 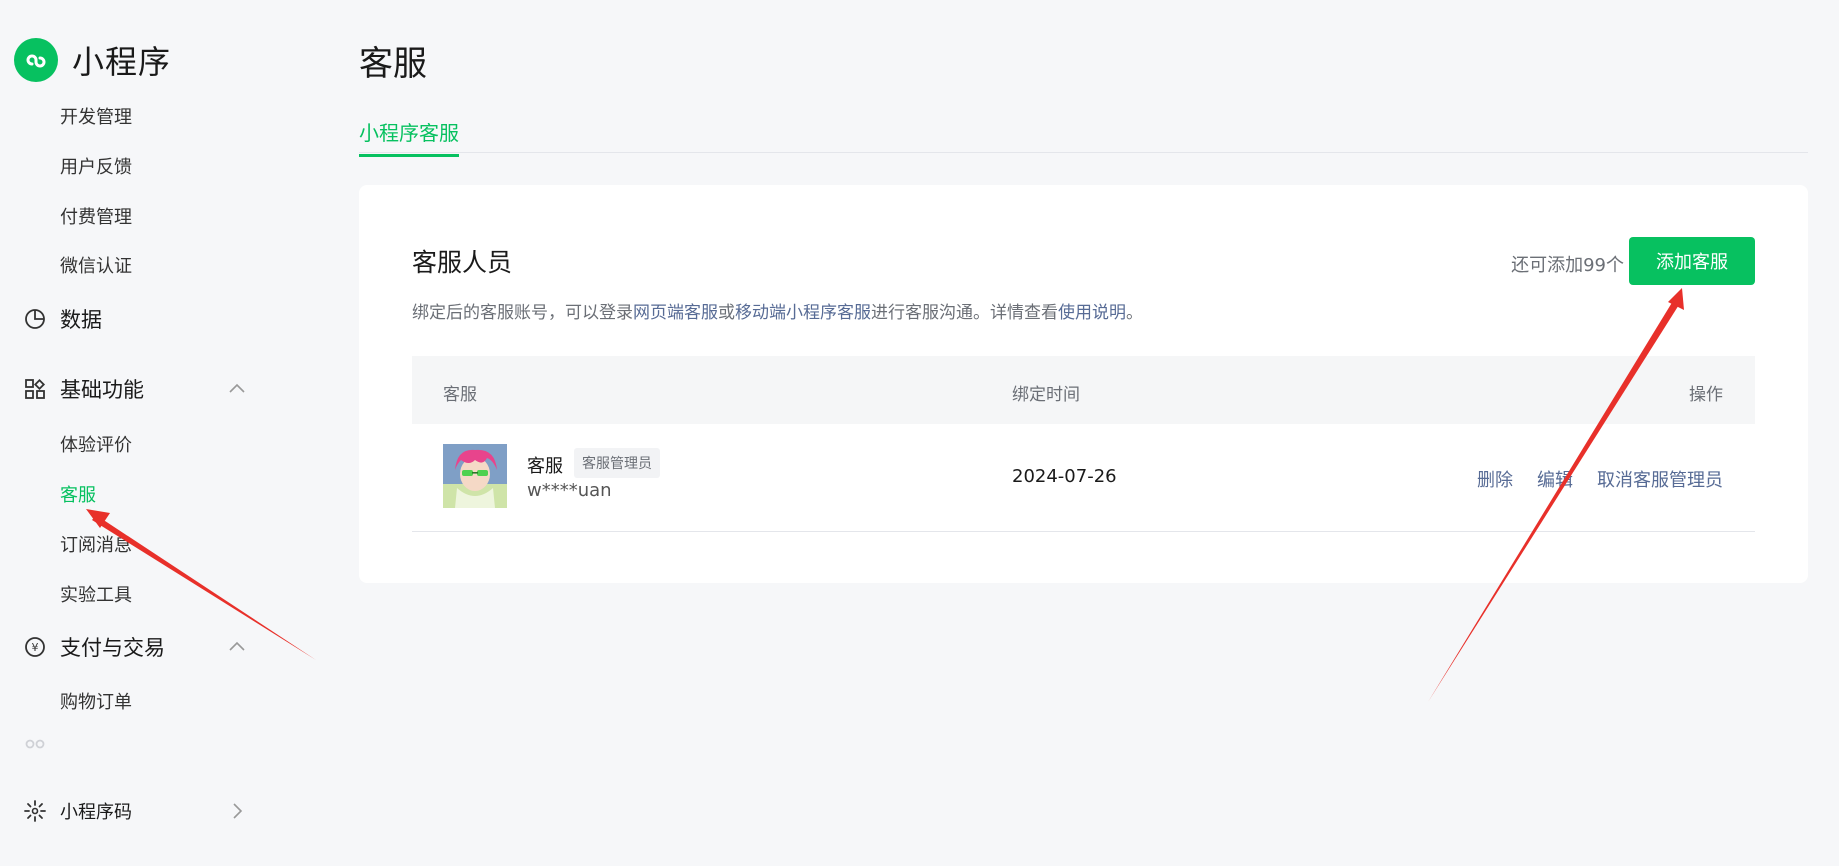 I want to click on column-header-bind-time: 绑定时间, so click(x=1046, y=395).